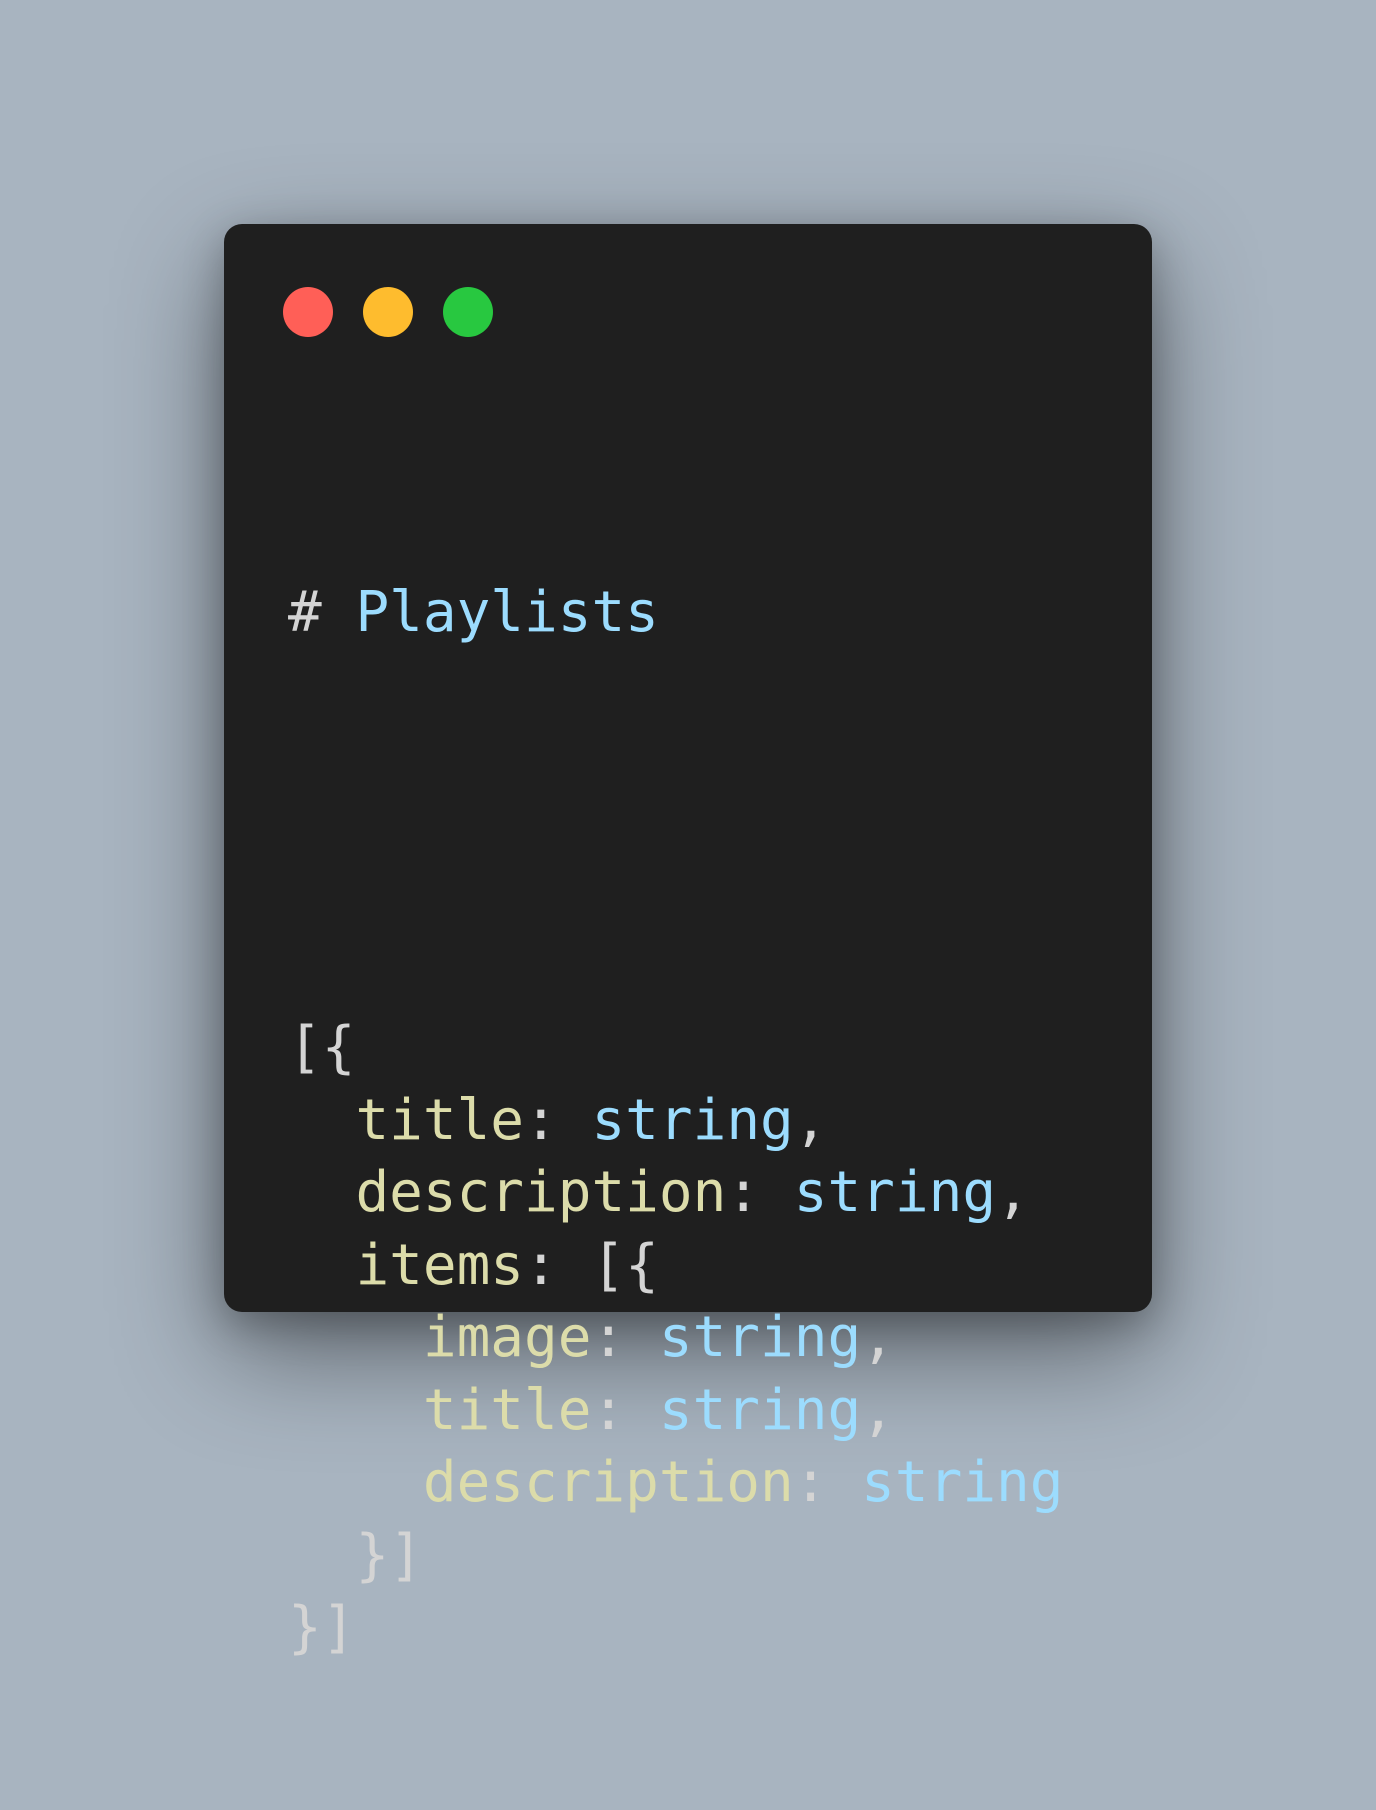  I want to click on minimize-button, so click(388, 312).